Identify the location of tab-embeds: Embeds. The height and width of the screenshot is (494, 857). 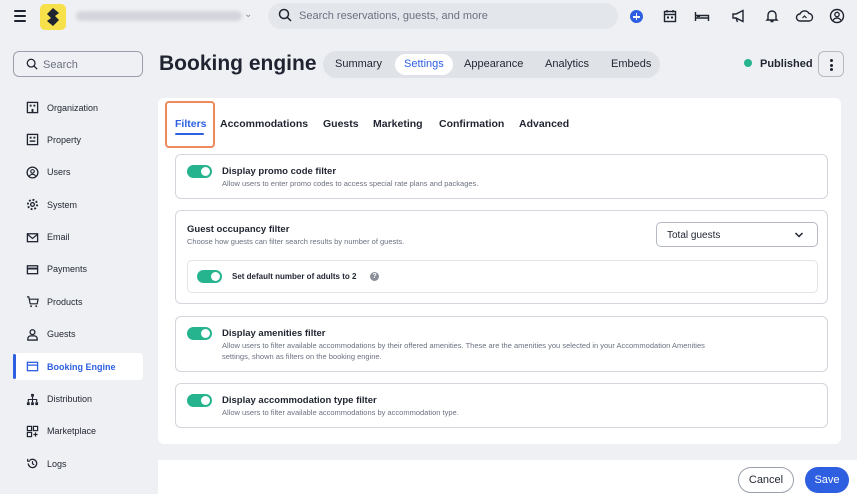
(631, 64).